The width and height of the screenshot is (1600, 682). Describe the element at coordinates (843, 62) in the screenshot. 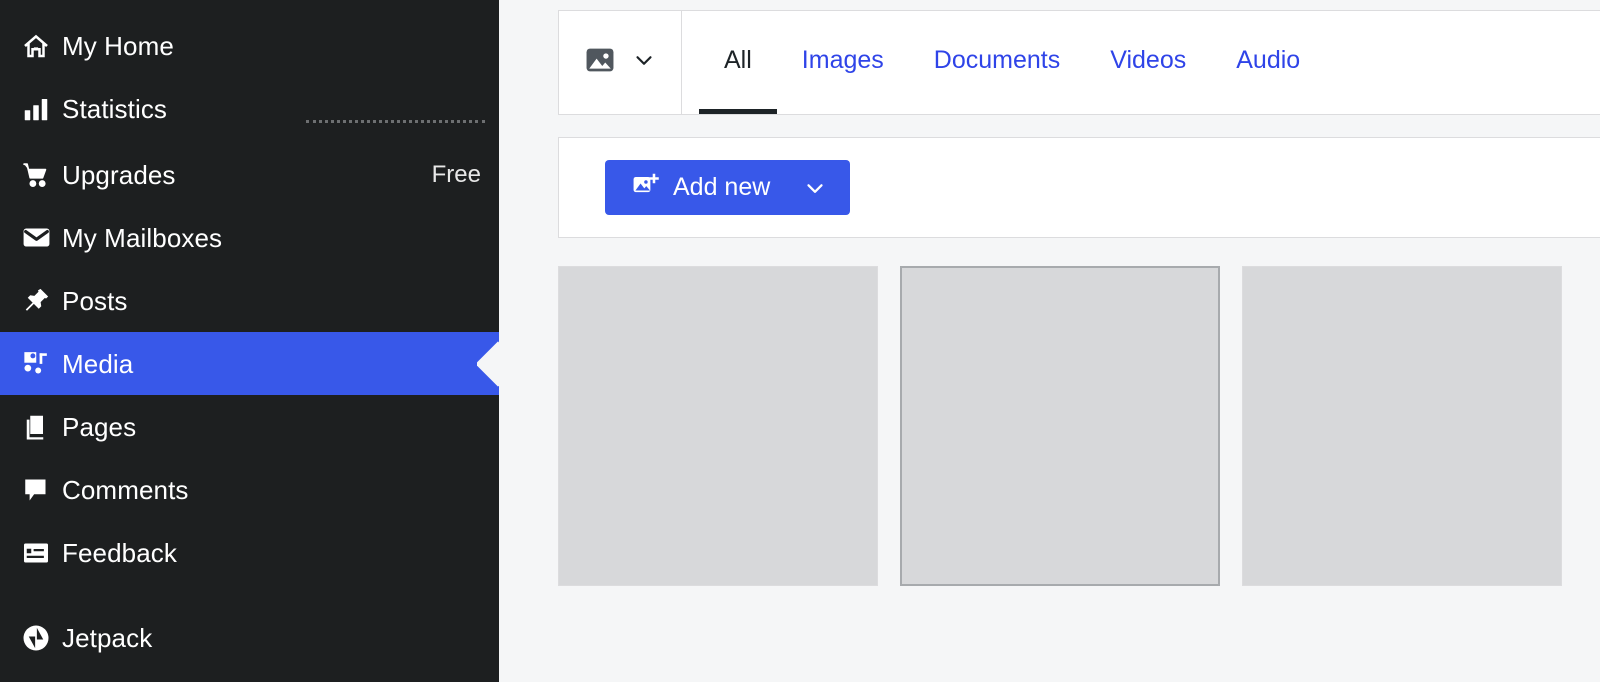

I see `tab-images: Images` at that location.